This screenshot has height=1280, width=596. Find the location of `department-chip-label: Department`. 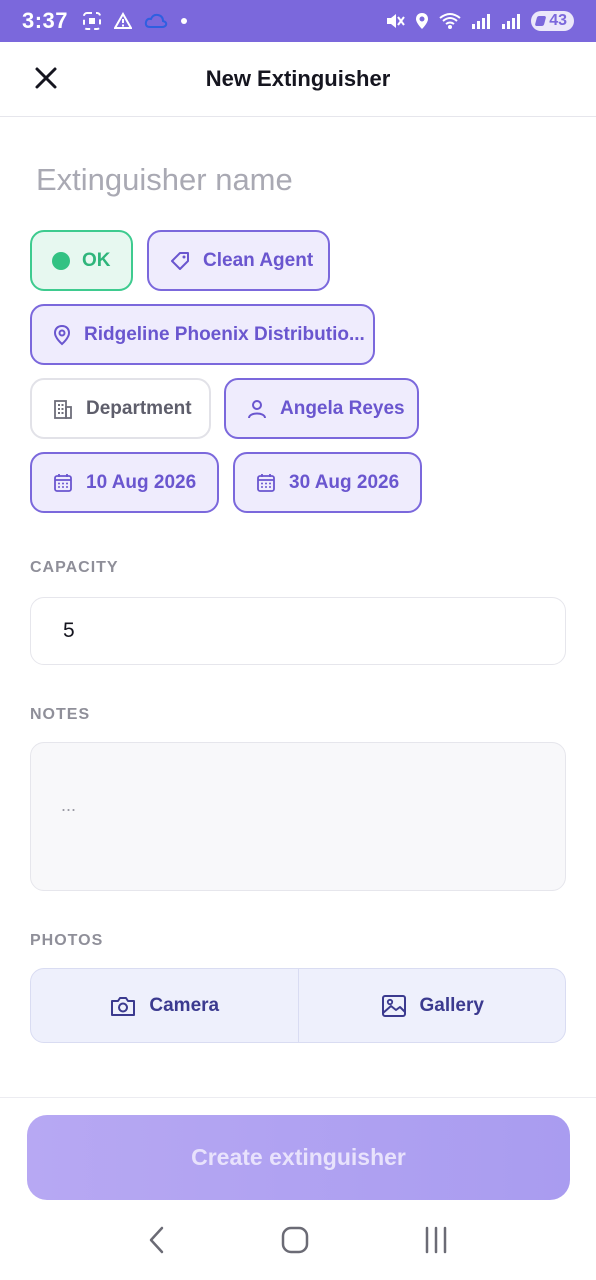

department-chip-label: Department is located at coordinates (139, 408).